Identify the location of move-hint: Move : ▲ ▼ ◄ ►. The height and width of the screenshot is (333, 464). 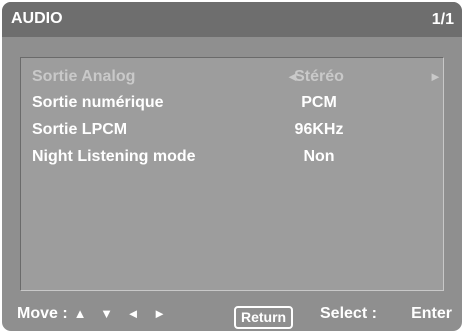
(94, 314).